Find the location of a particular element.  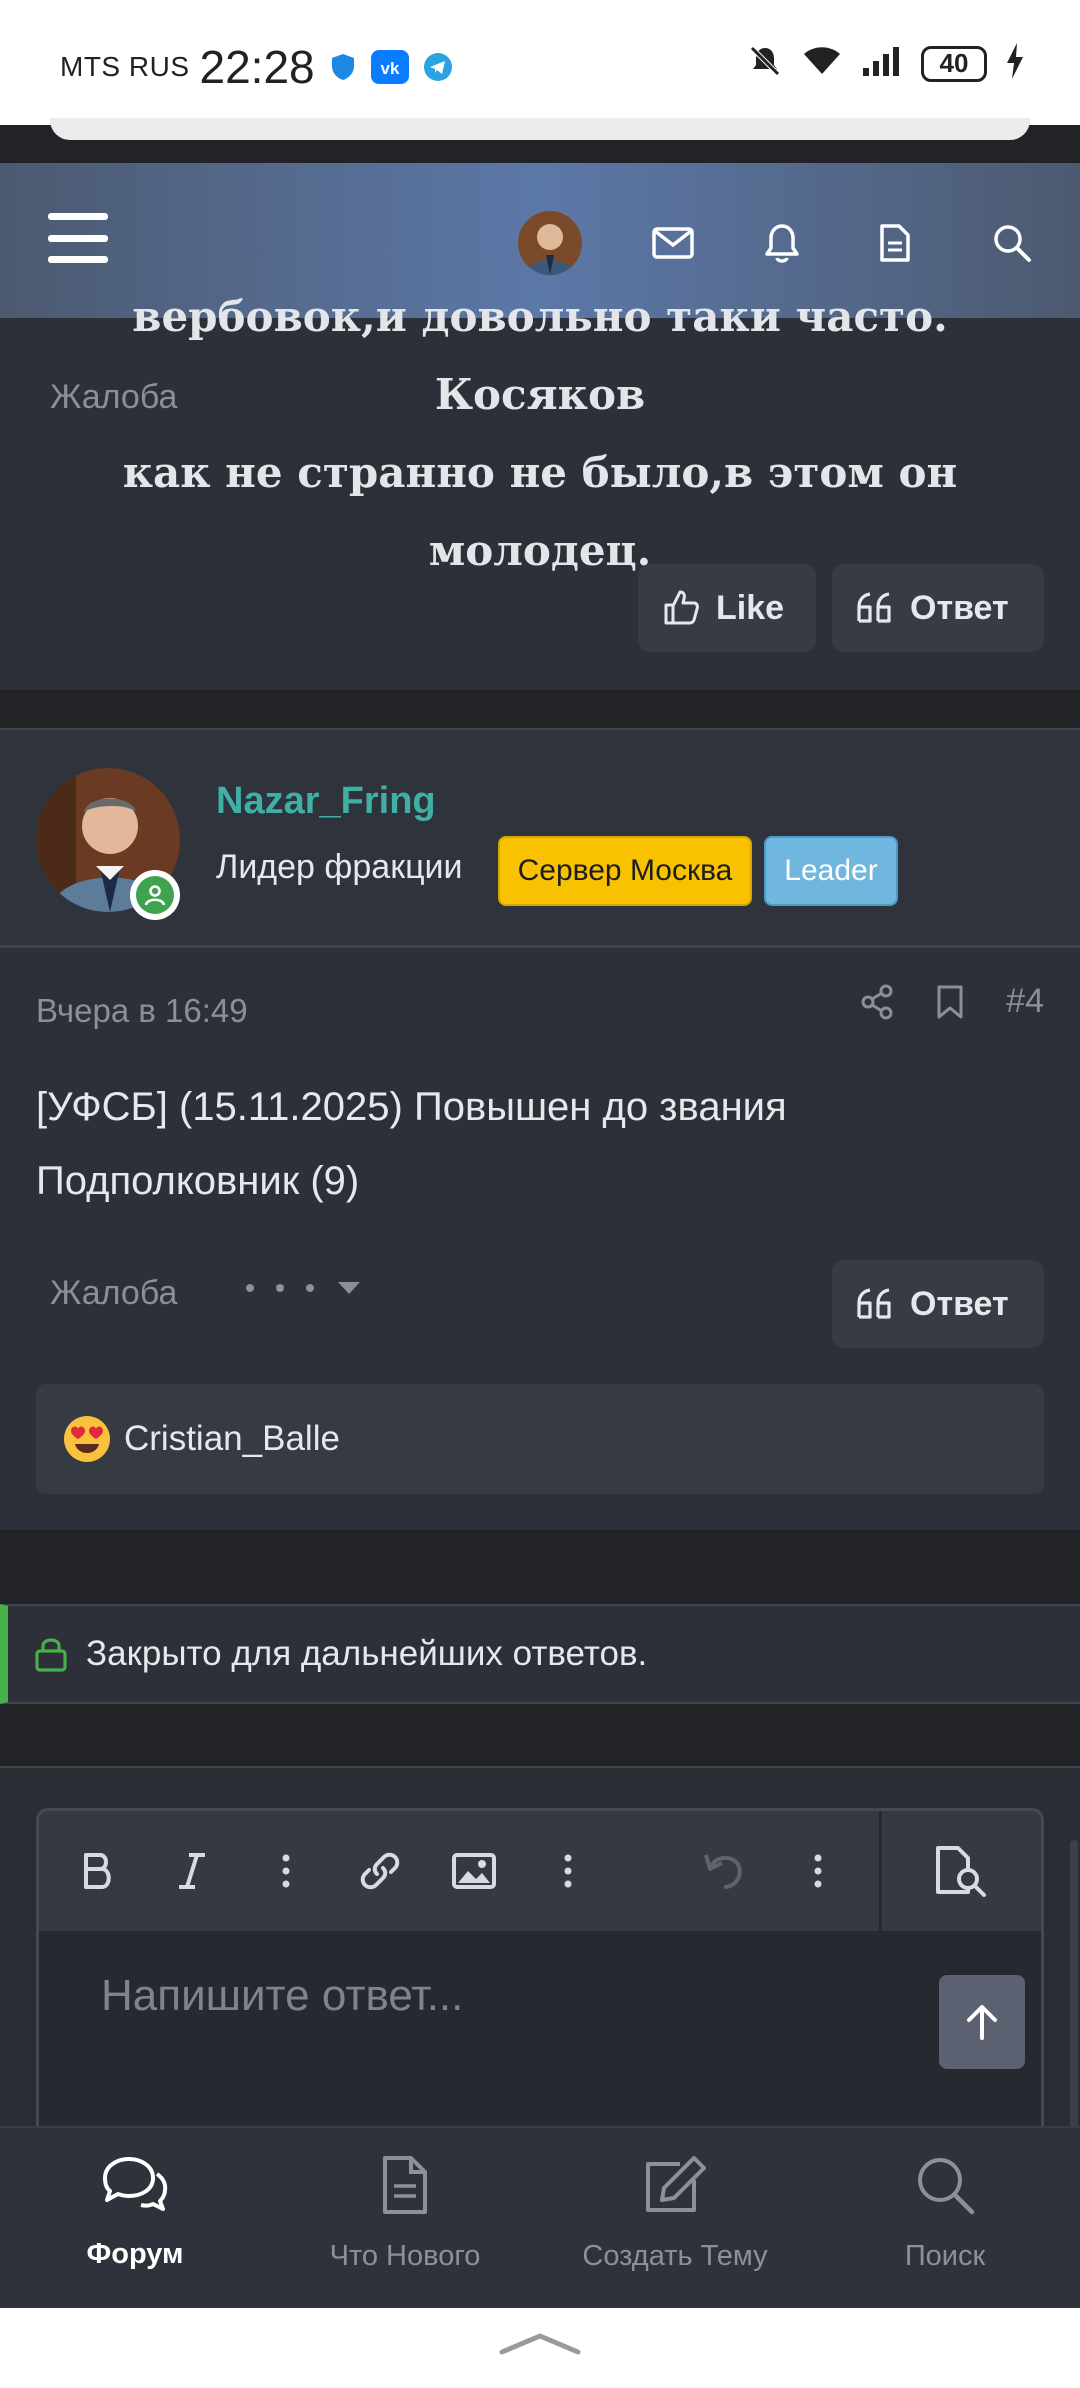

telegram-icon is located at coordinates (438, 67).